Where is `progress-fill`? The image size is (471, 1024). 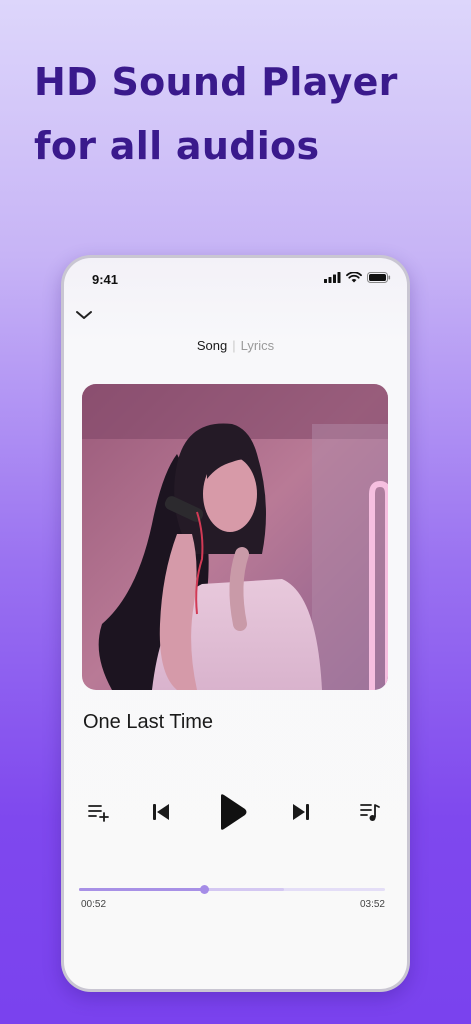
progress-fill is located at coordinates (142, 889).